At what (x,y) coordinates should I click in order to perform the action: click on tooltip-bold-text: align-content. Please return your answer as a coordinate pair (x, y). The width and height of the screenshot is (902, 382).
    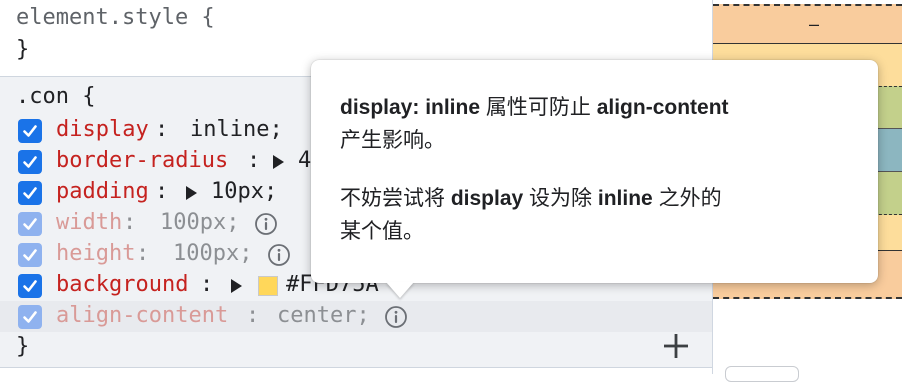
    Looking at the image, I should click on (662, 107).